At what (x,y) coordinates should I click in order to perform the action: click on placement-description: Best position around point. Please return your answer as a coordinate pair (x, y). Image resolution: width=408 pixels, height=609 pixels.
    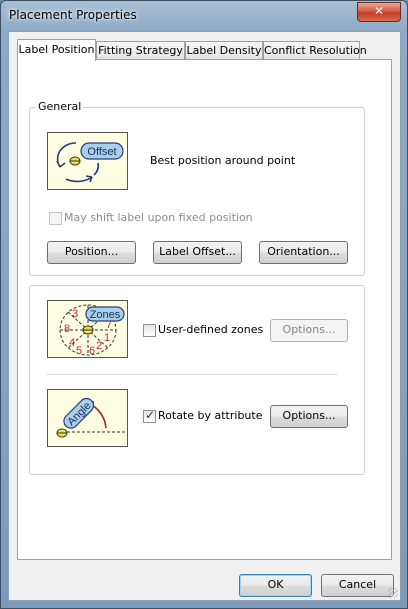
    Looking at the image, I should click on (223, 160).